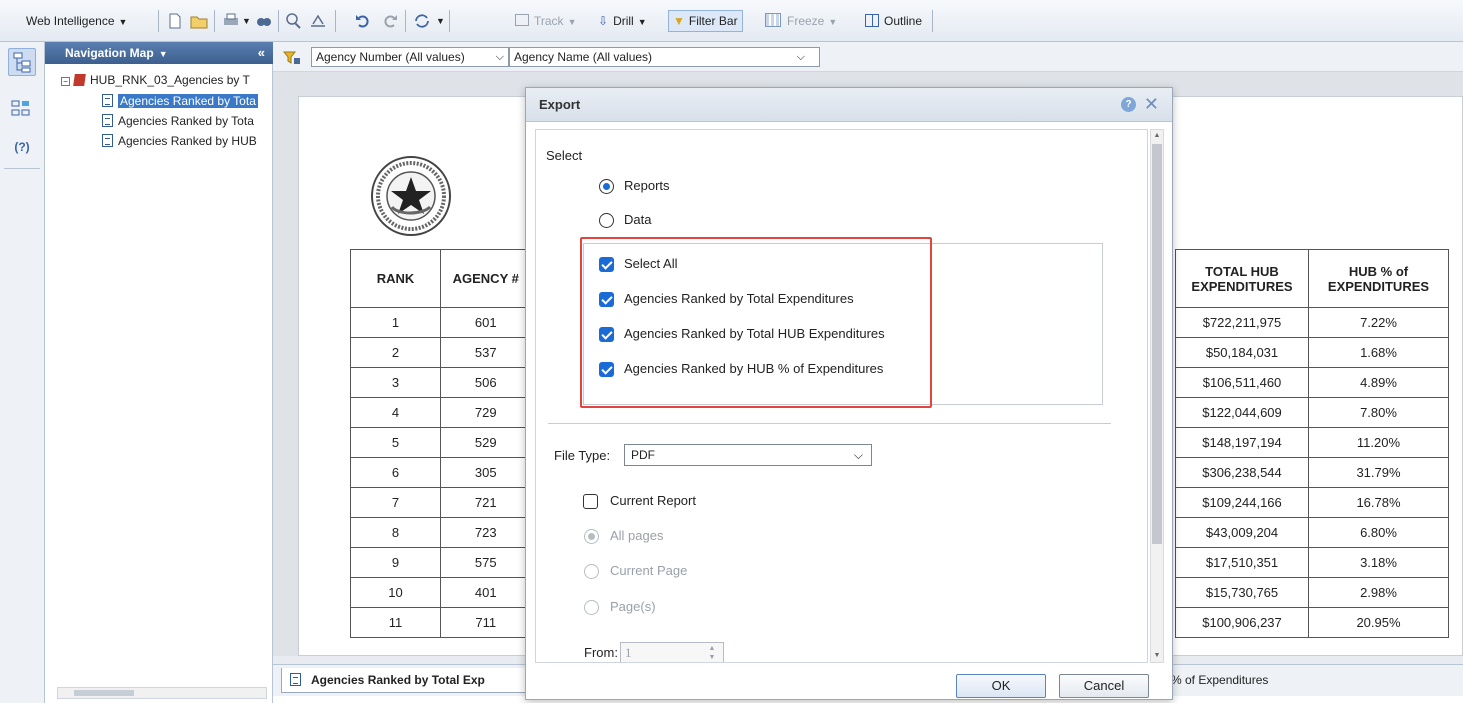  I want to click on web-intelligence-menu: Web Intelligence ▼, so click(76, 21).